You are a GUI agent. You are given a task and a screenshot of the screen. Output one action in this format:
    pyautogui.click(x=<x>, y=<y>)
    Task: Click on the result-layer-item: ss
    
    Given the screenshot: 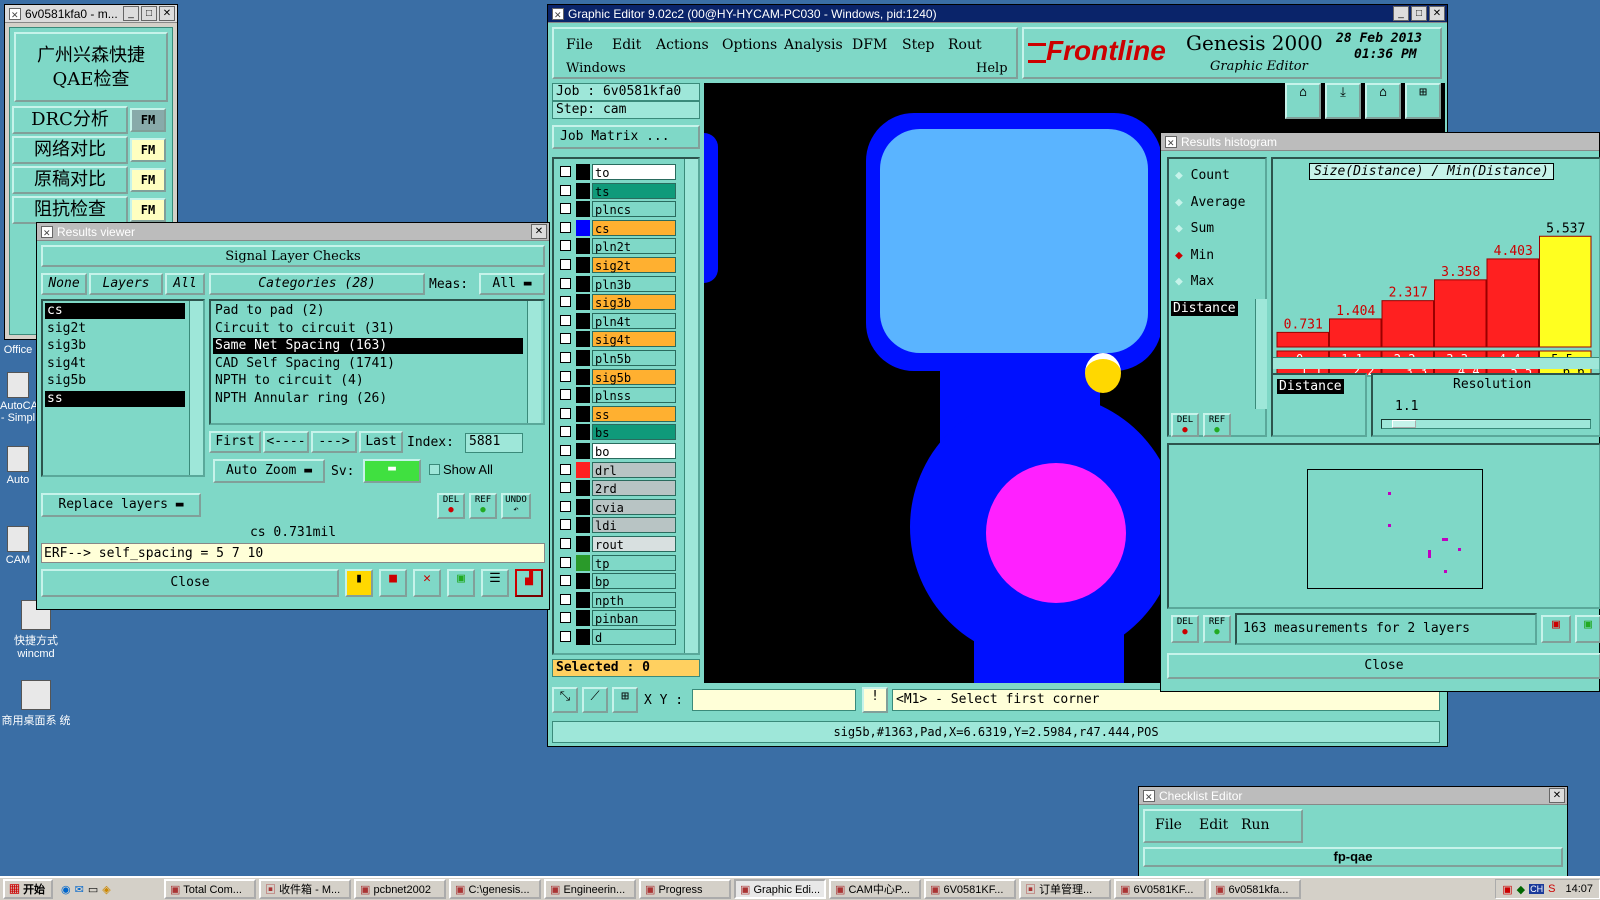 What is the action you would take?
    pyautogui.click(x=115, y=399)
    